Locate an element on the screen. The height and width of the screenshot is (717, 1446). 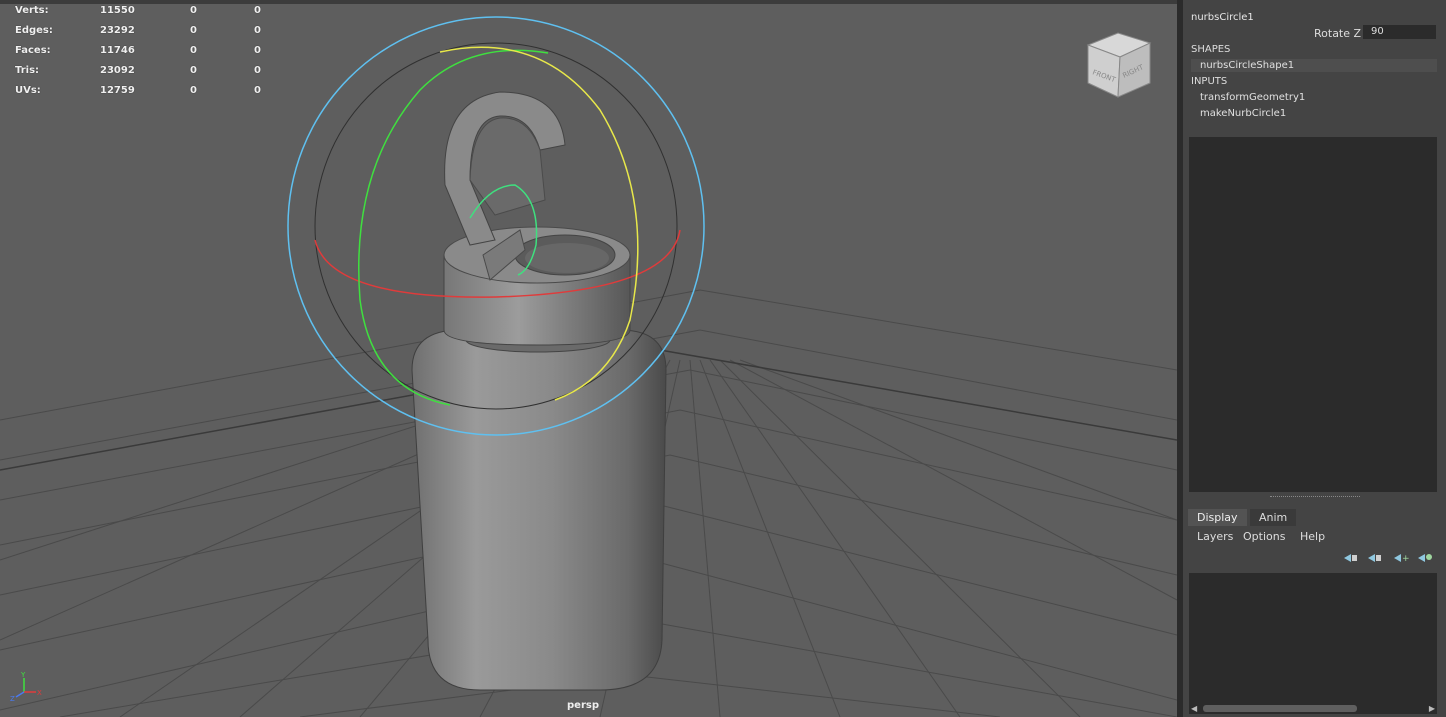
hud-row-faces: Faces: 11746 0 0 is located at coordinates (145, 55).